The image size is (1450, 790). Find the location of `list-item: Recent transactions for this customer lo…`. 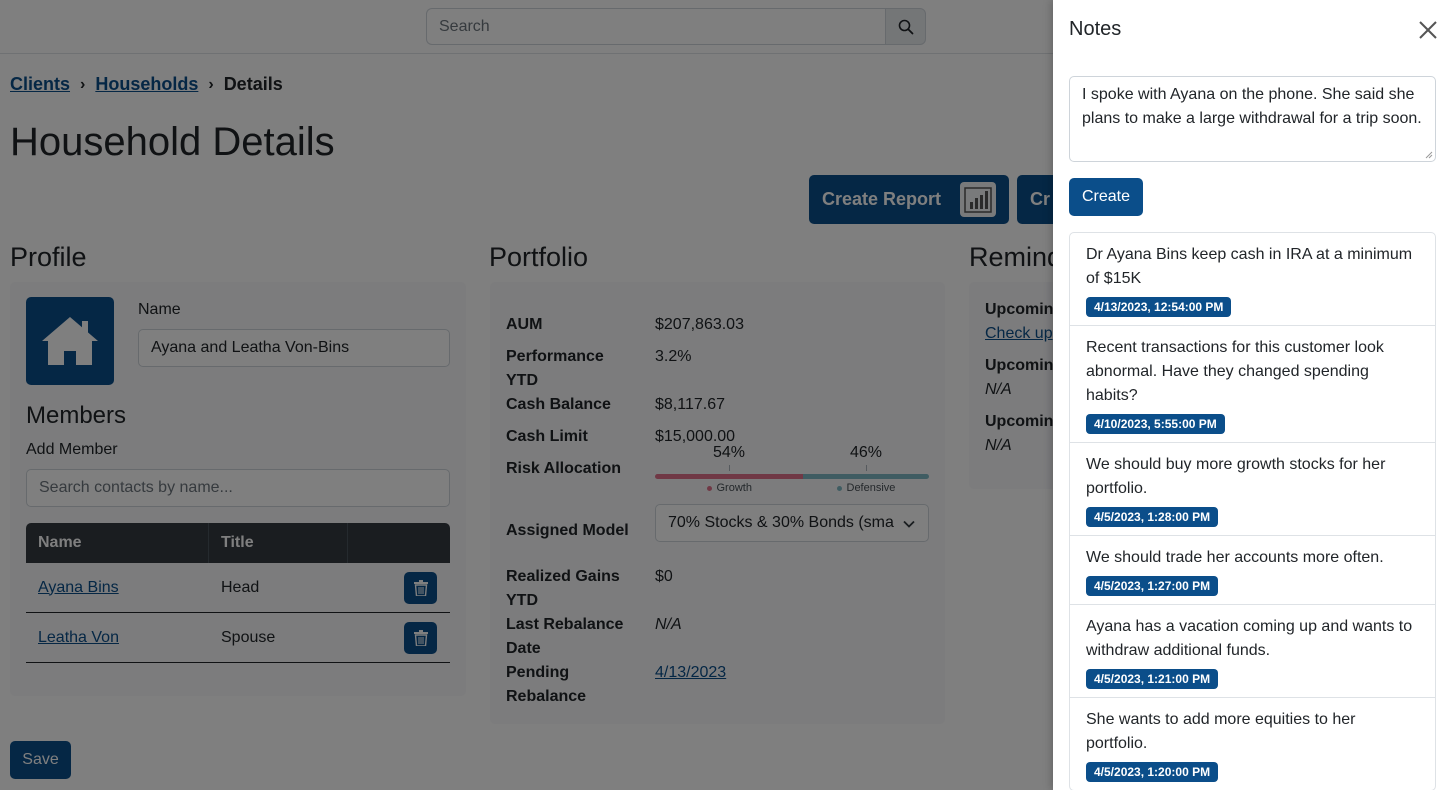

list-item: Recent transactions for this customer lo… is located at coordinates (1252, 384).